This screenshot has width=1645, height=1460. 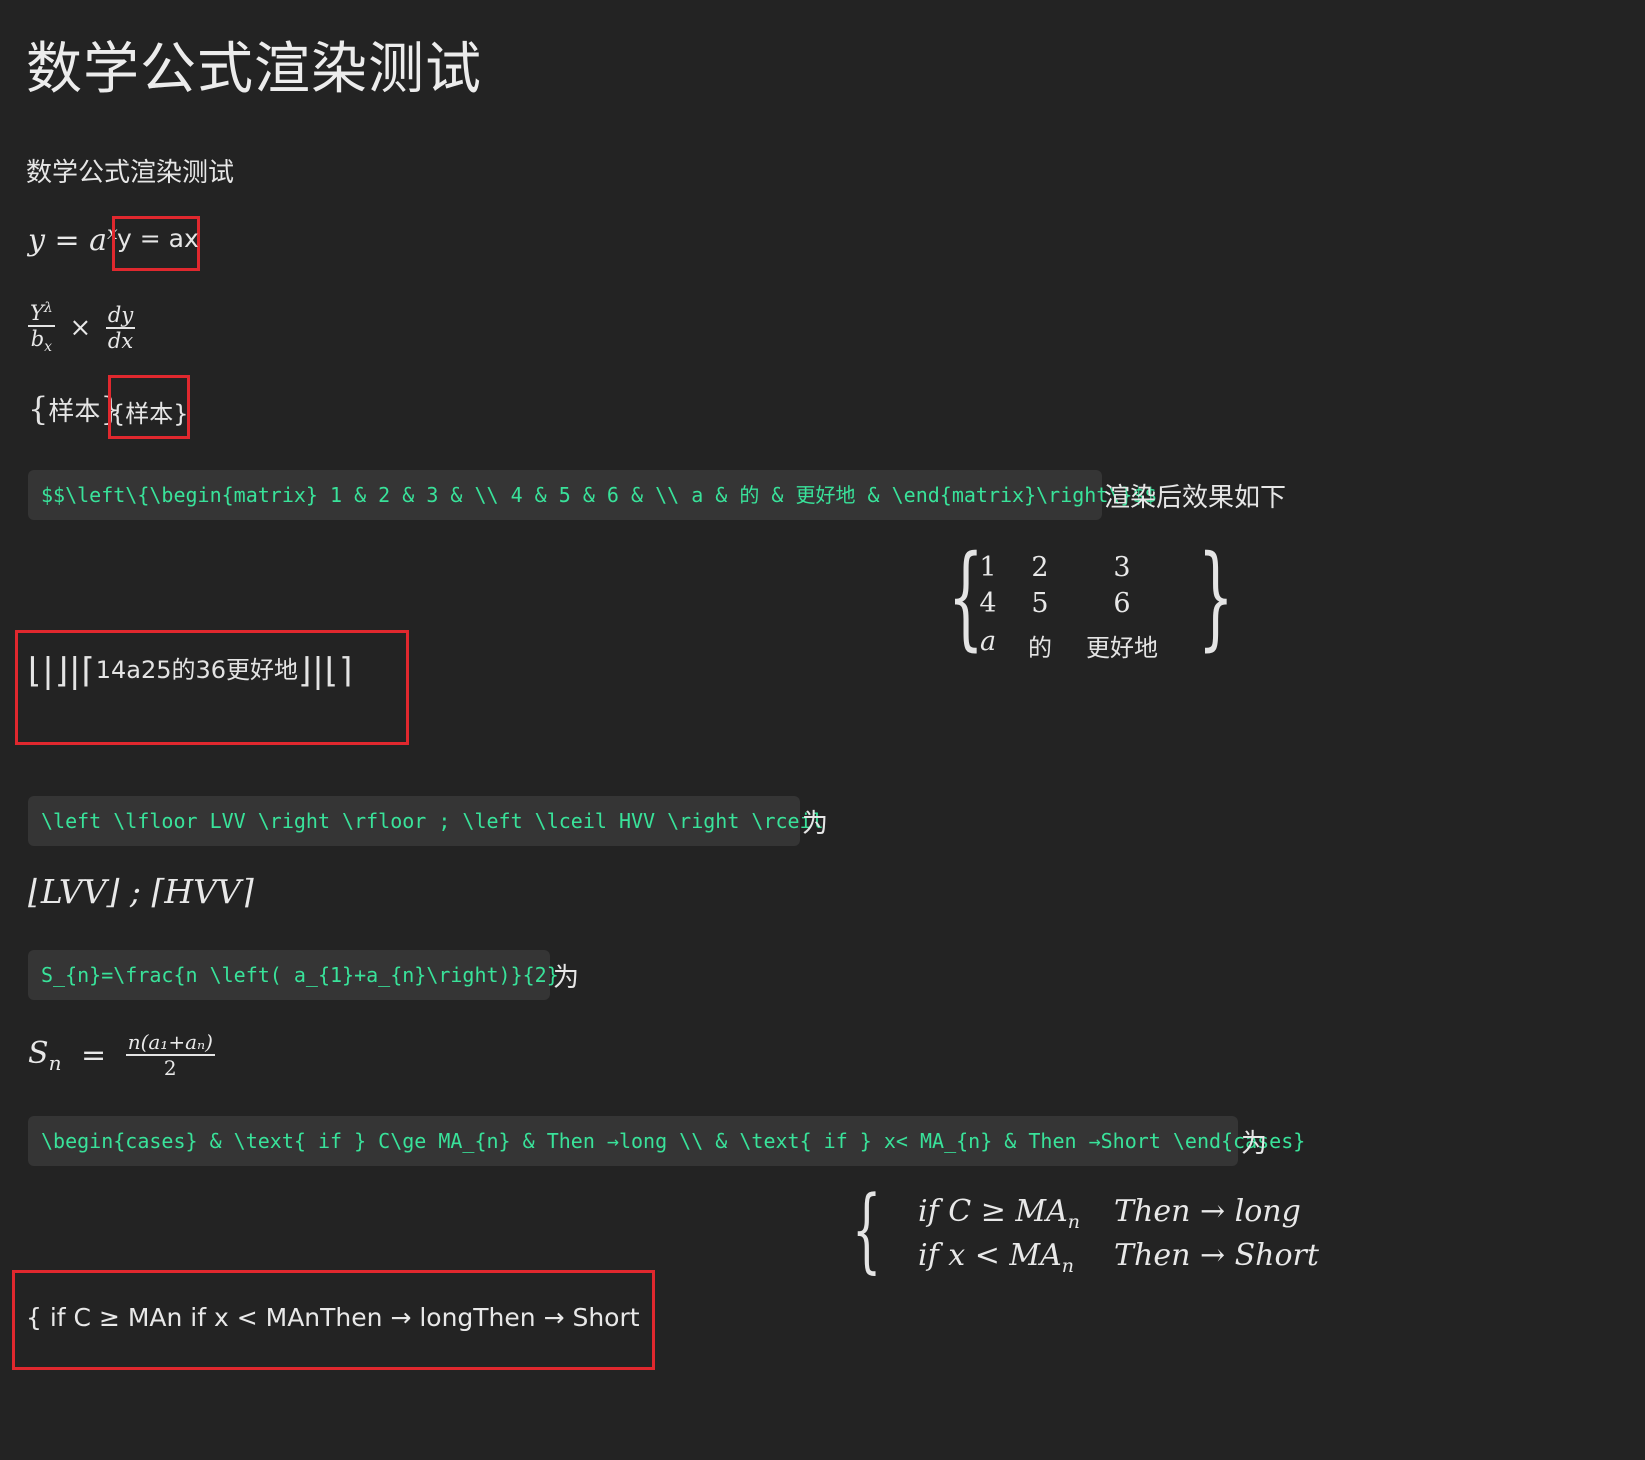 What do you see at coordinates (37, 339) in the screenshot?
I see `denominator-b: b` at bounding box center [37, 339].